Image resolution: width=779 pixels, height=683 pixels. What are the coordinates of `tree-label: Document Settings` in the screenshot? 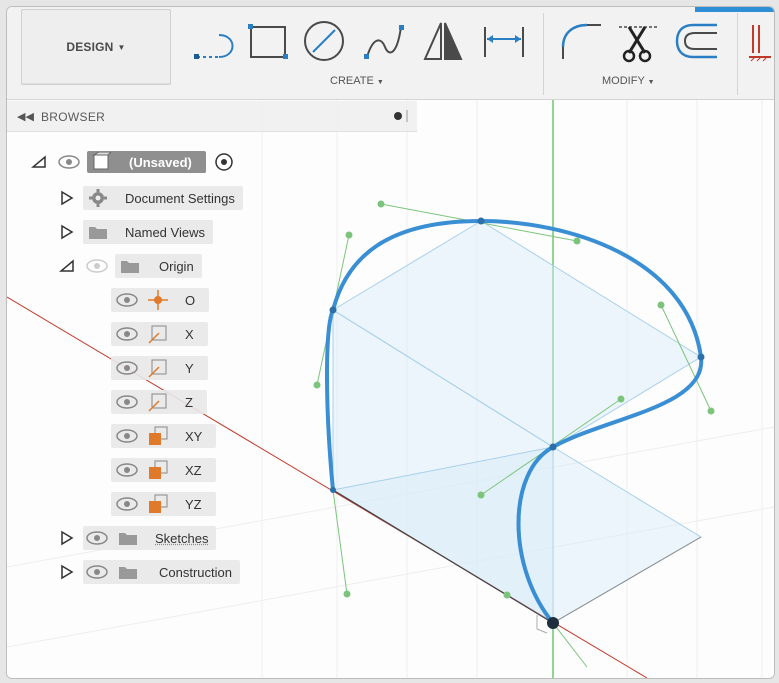 It's located at (180, 198).